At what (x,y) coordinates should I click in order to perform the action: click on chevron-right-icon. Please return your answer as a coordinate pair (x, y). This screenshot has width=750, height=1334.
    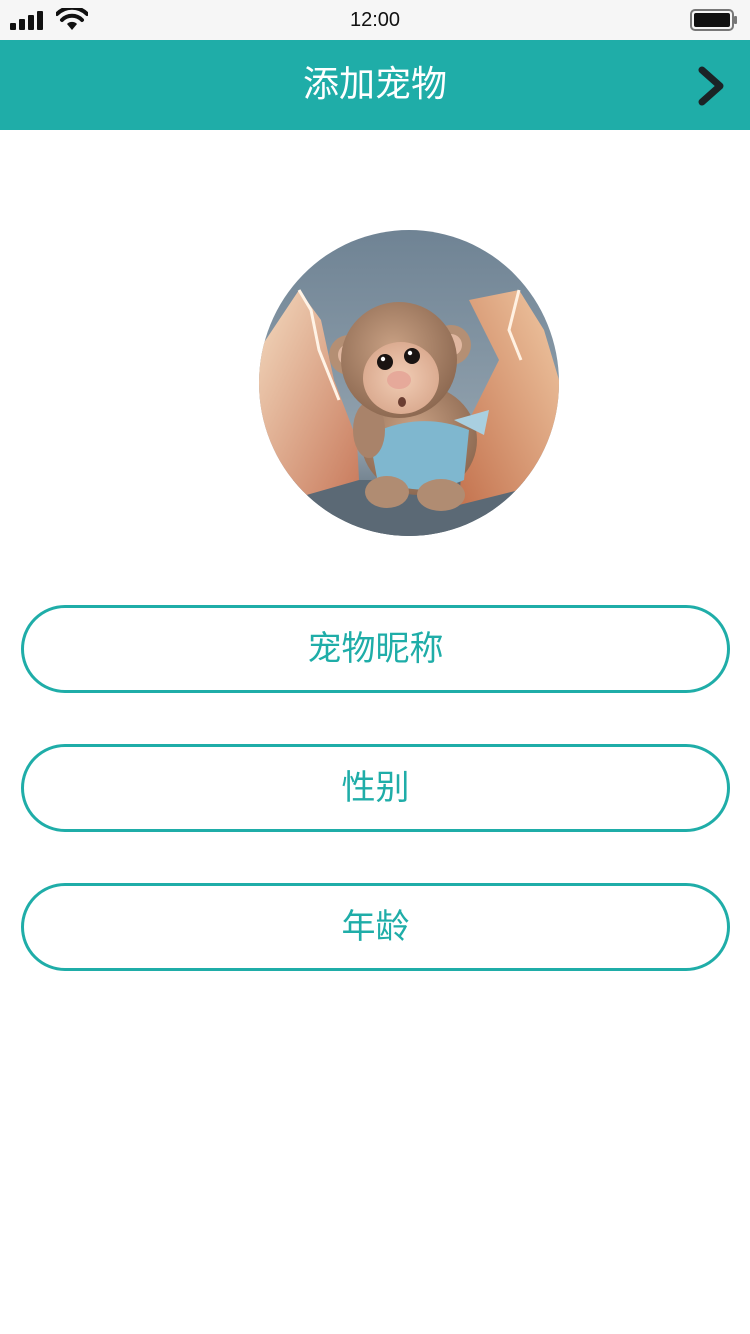
    Looking at the image, I should click on (712, 86).